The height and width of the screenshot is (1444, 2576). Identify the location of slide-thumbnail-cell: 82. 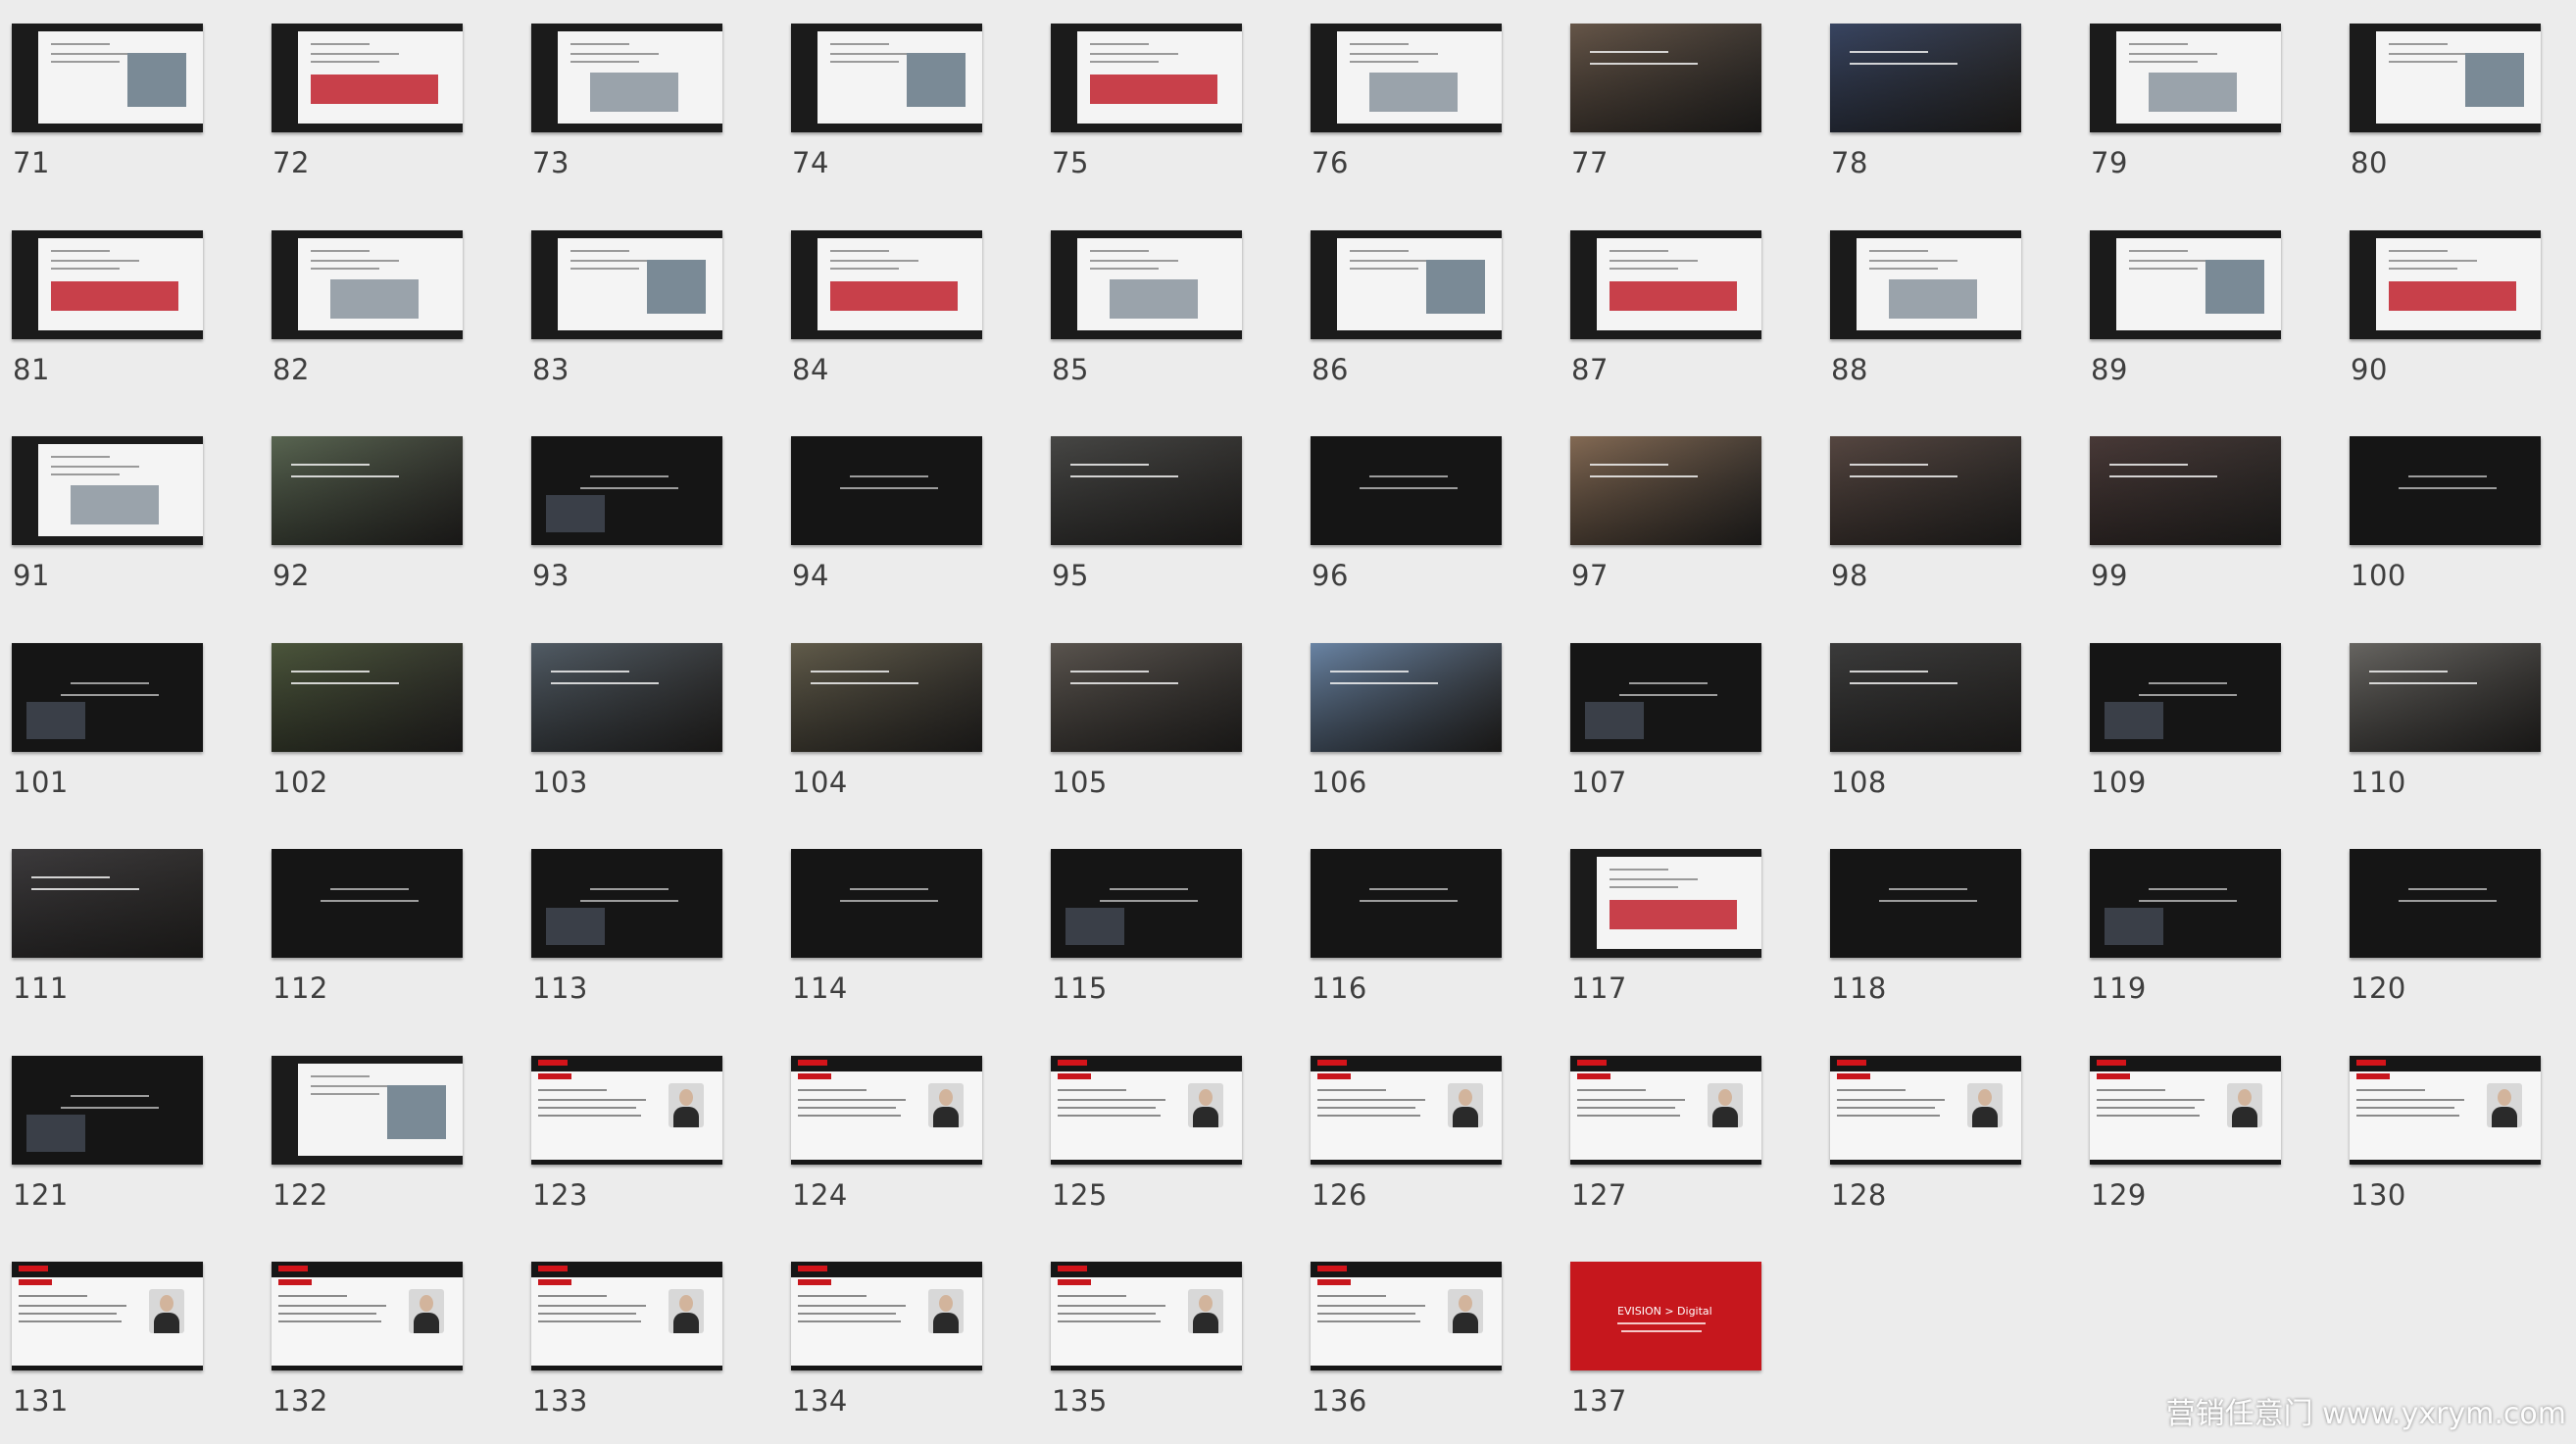
(390, 310).